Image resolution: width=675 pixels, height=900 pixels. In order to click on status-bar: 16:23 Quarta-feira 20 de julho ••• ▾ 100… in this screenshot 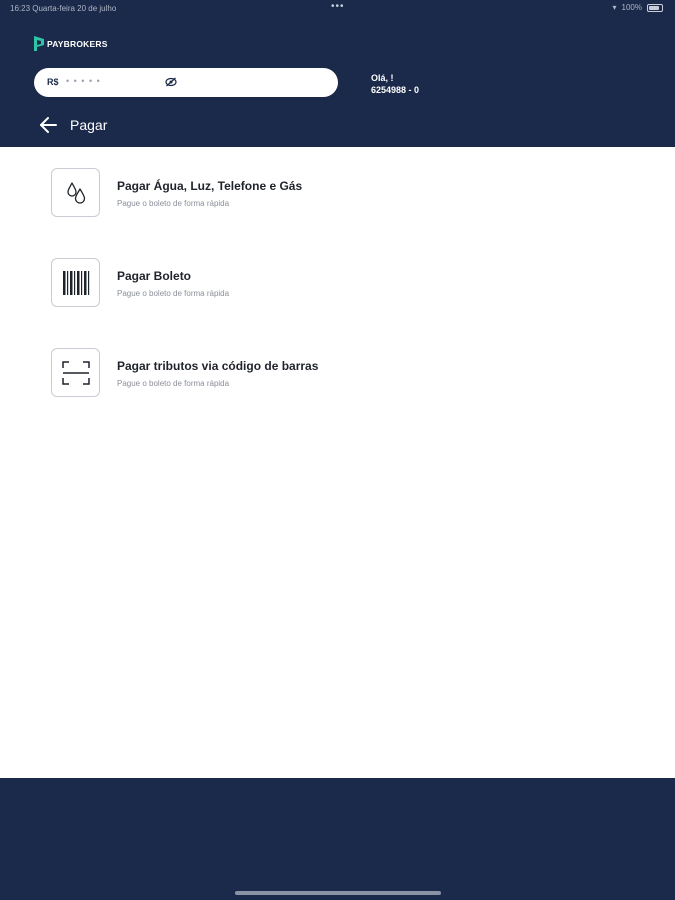, I will do `click(337, 8)`.